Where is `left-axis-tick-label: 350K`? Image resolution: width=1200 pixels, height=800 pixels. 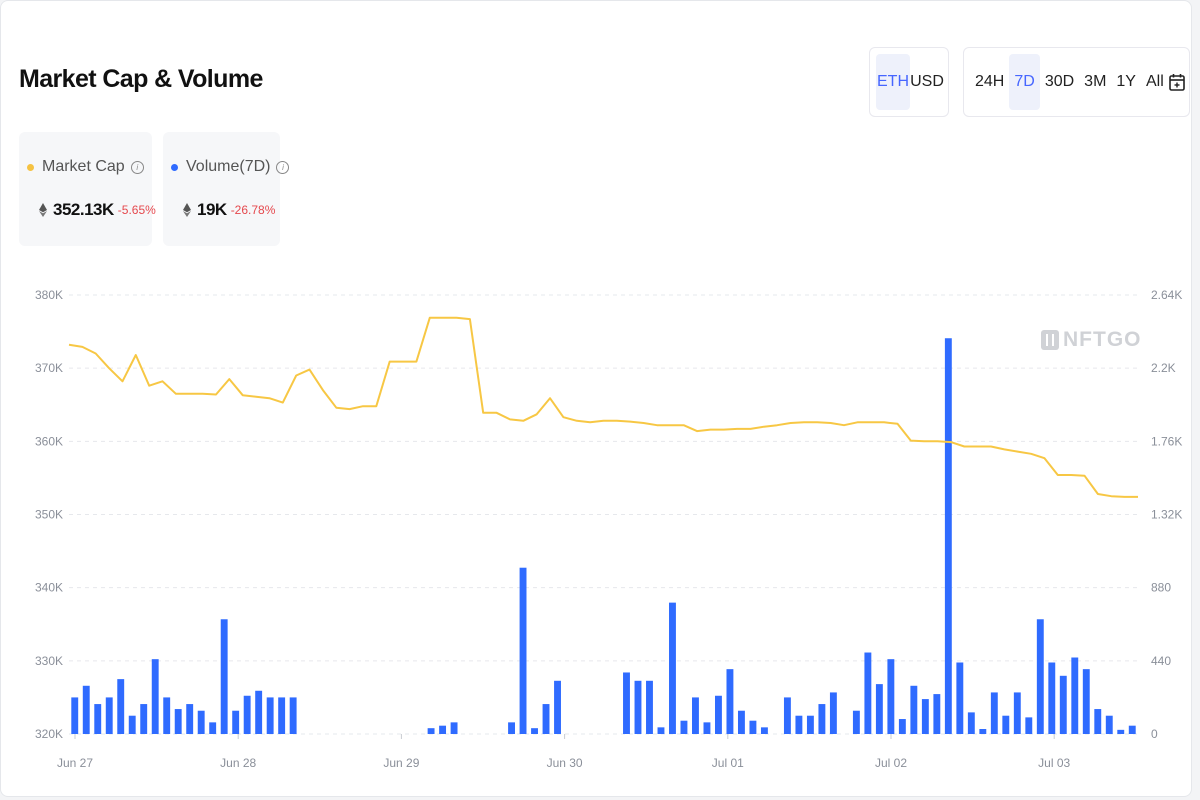
left-axis-tick-label: 350K is located at coordinates (49, 515).